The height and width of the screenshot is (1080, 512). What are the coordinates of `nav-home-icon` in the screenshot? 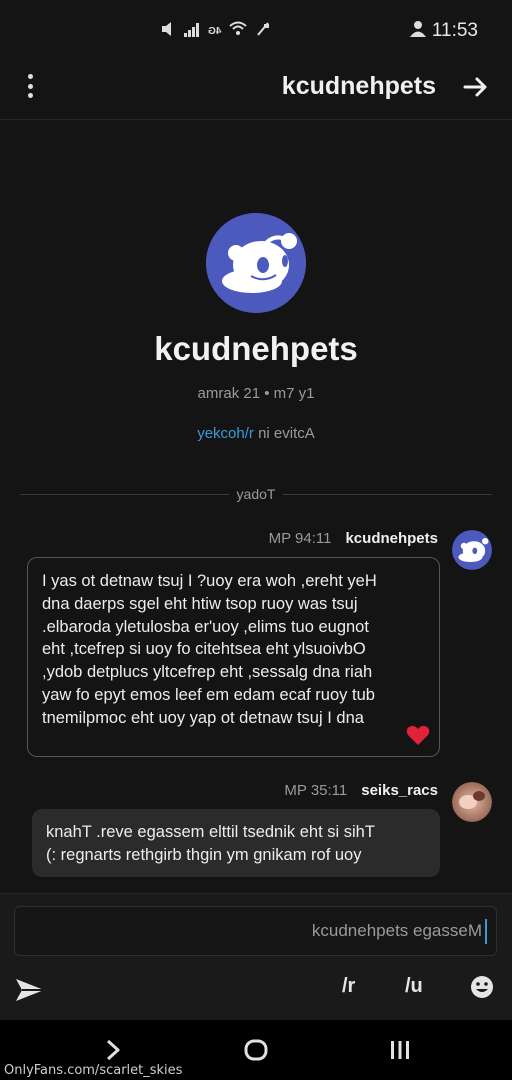 It's located at (256, 1052).